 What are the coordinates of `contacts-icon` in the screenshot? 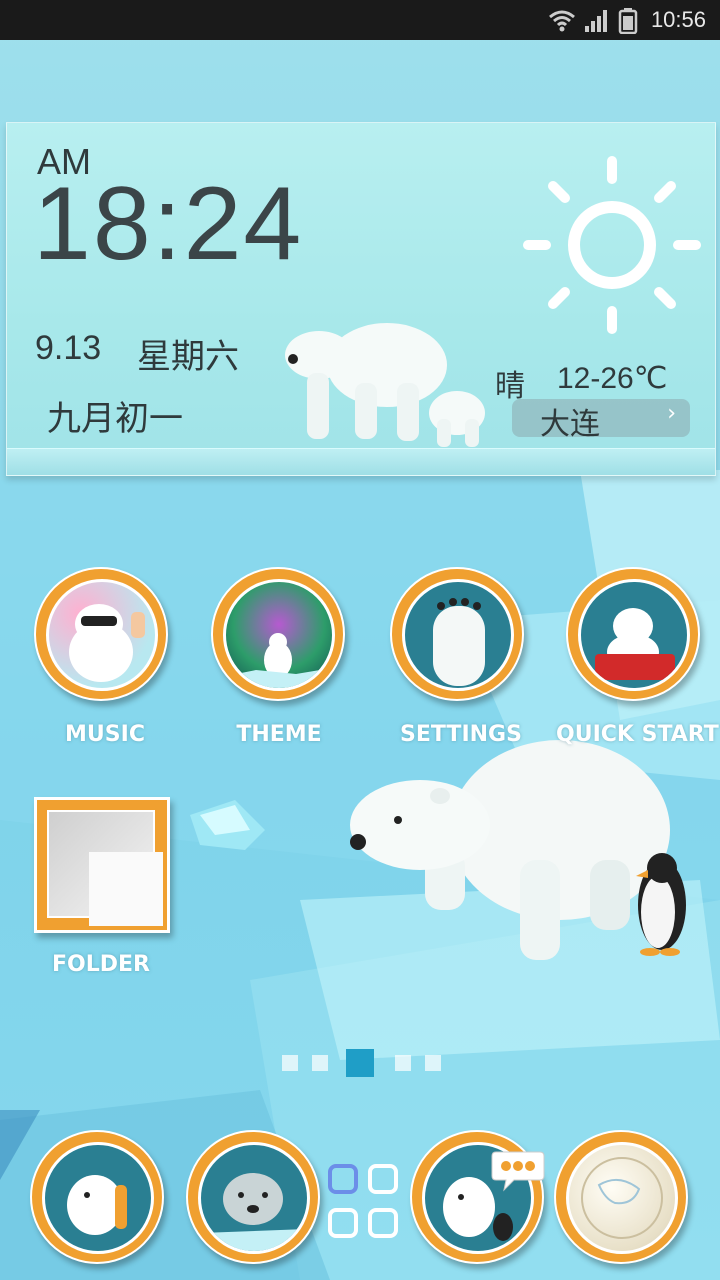 It's located at (254, 1198).